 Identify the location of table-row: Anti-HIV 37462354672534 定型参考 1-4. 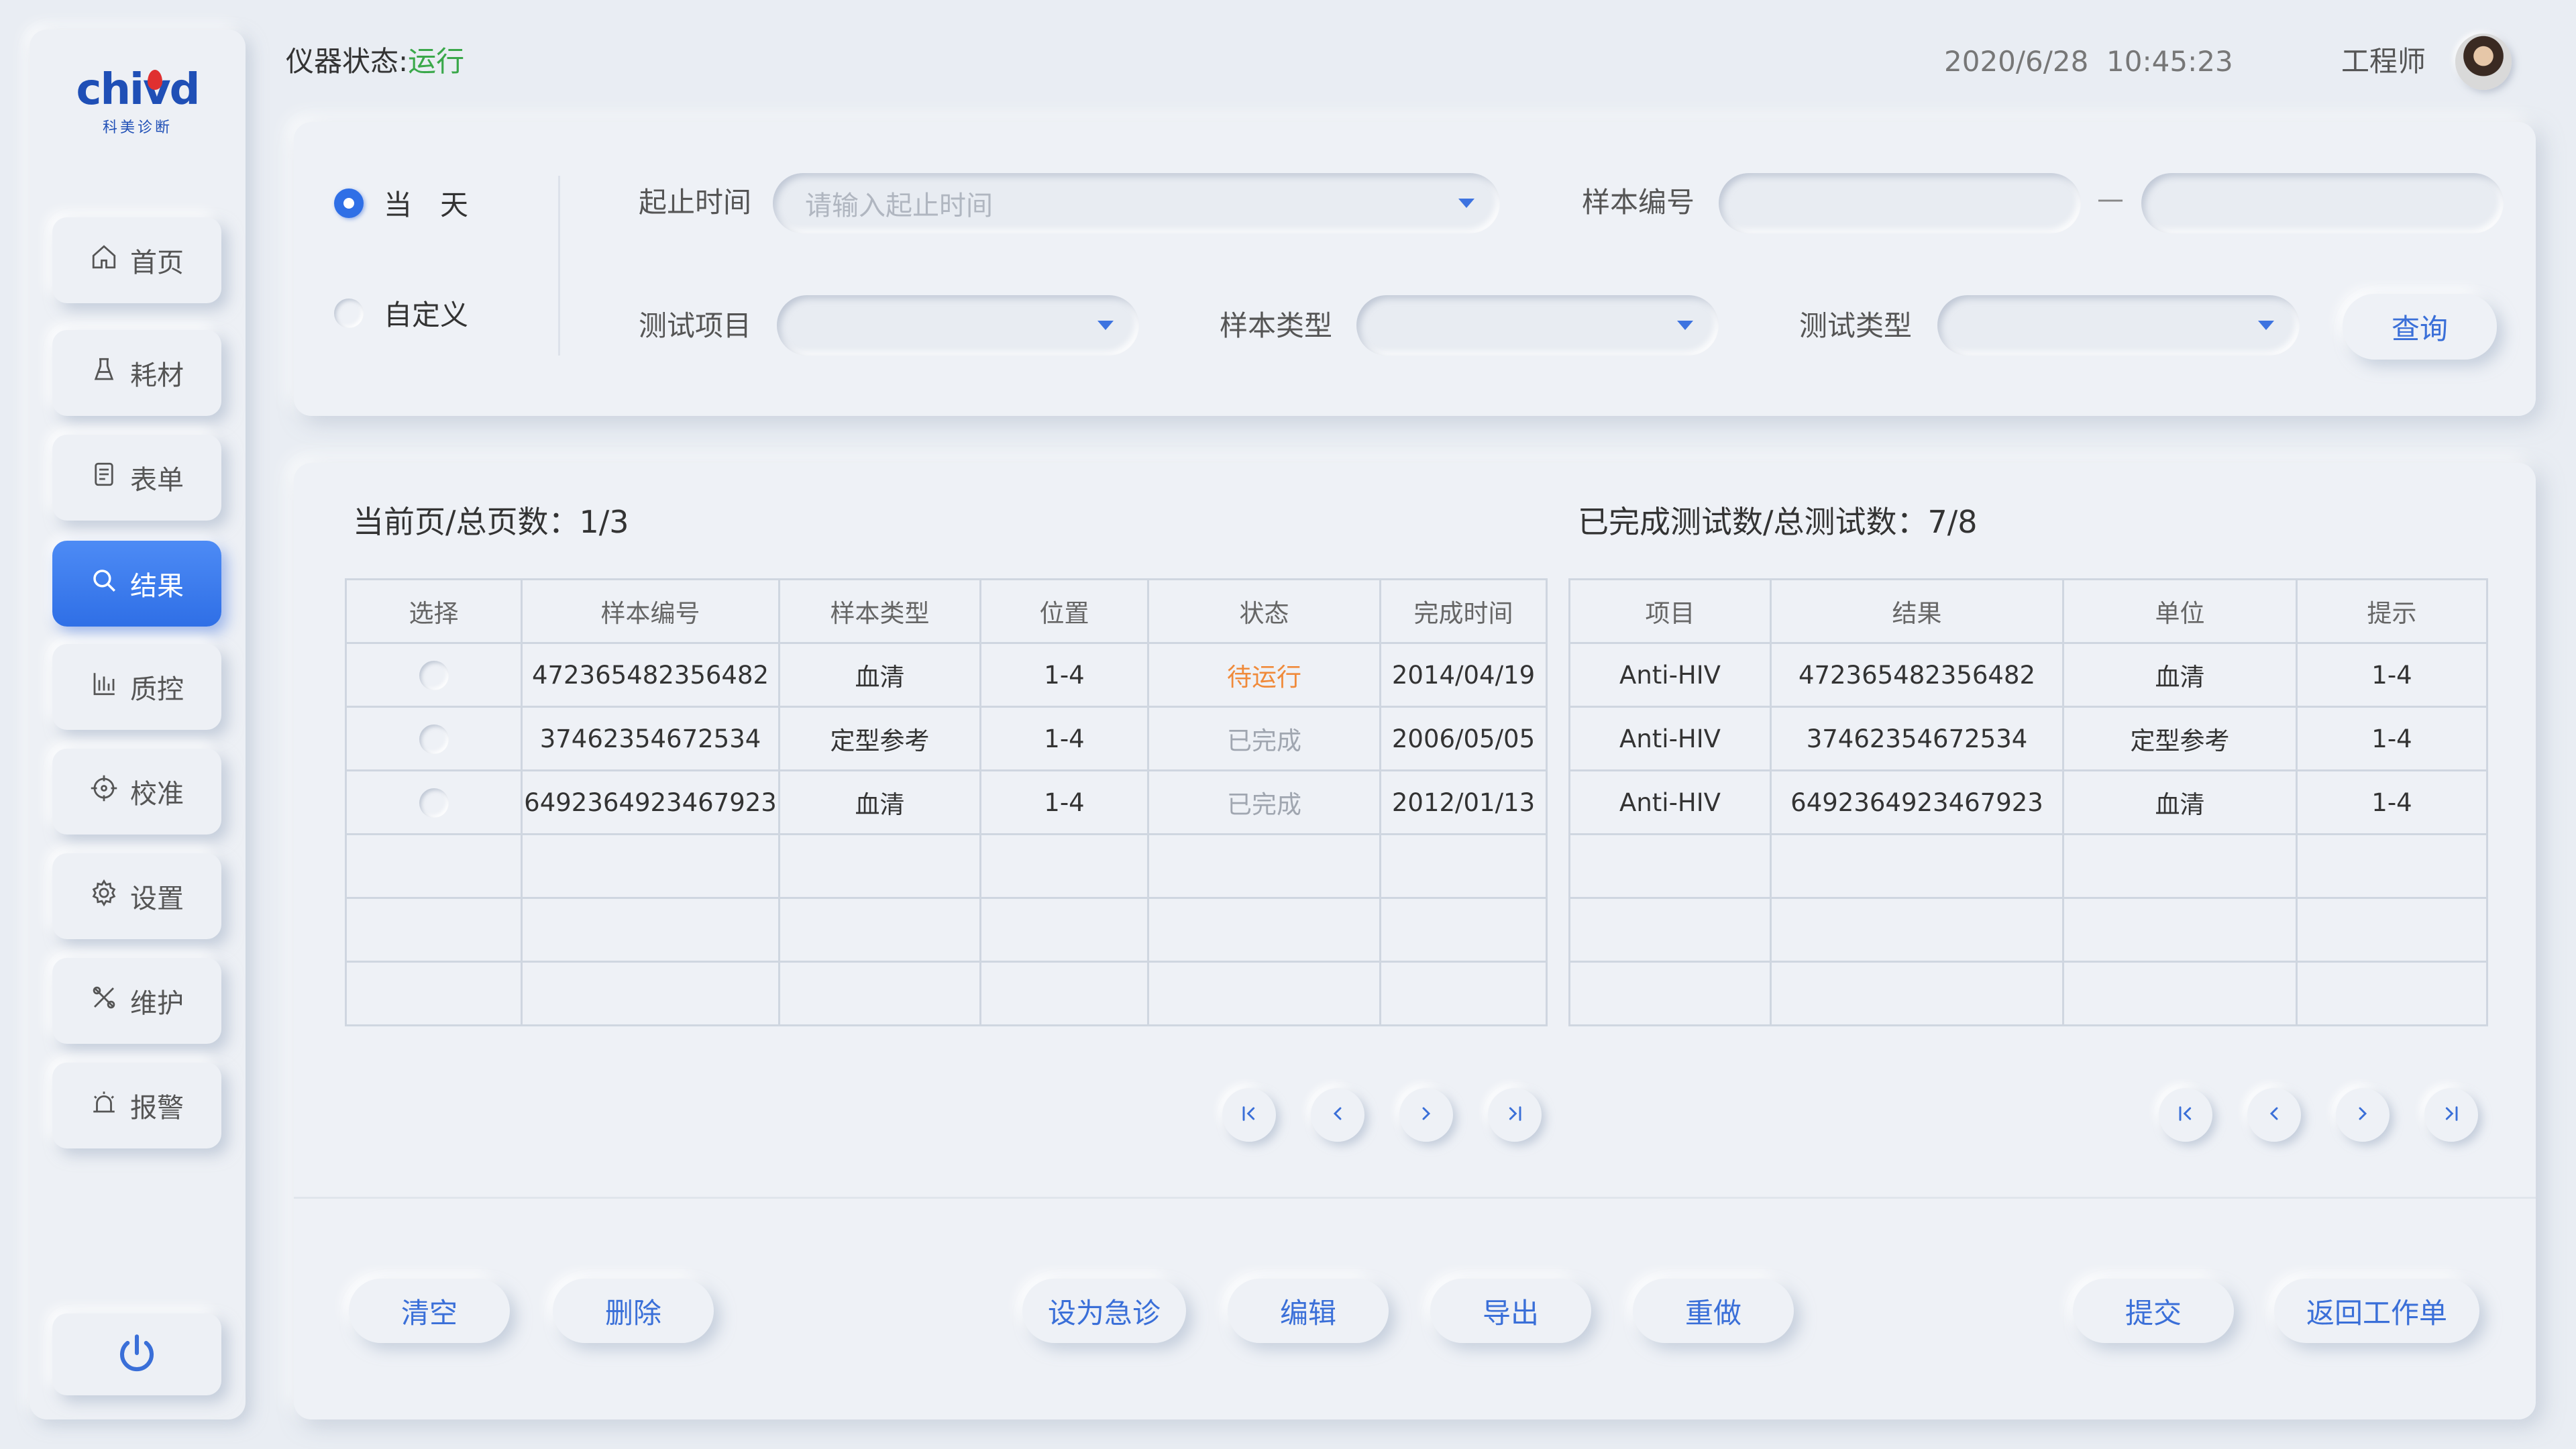
(2028, 738).